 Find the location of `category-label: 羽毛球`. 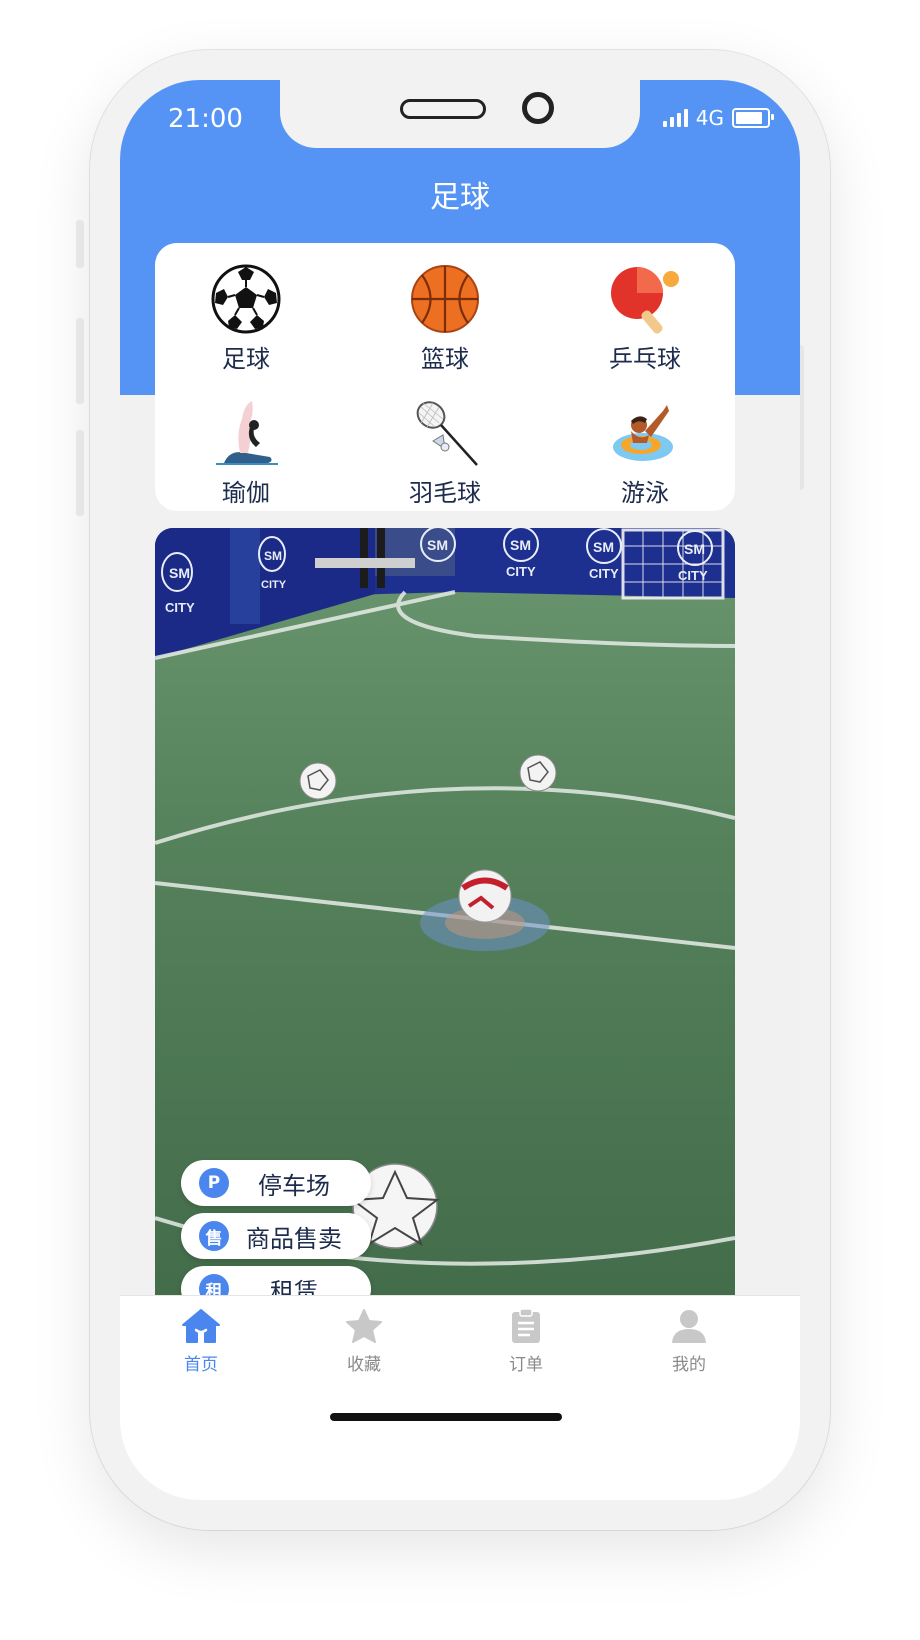

category-label: 羽毛球 is located at coordinates (445, 493).